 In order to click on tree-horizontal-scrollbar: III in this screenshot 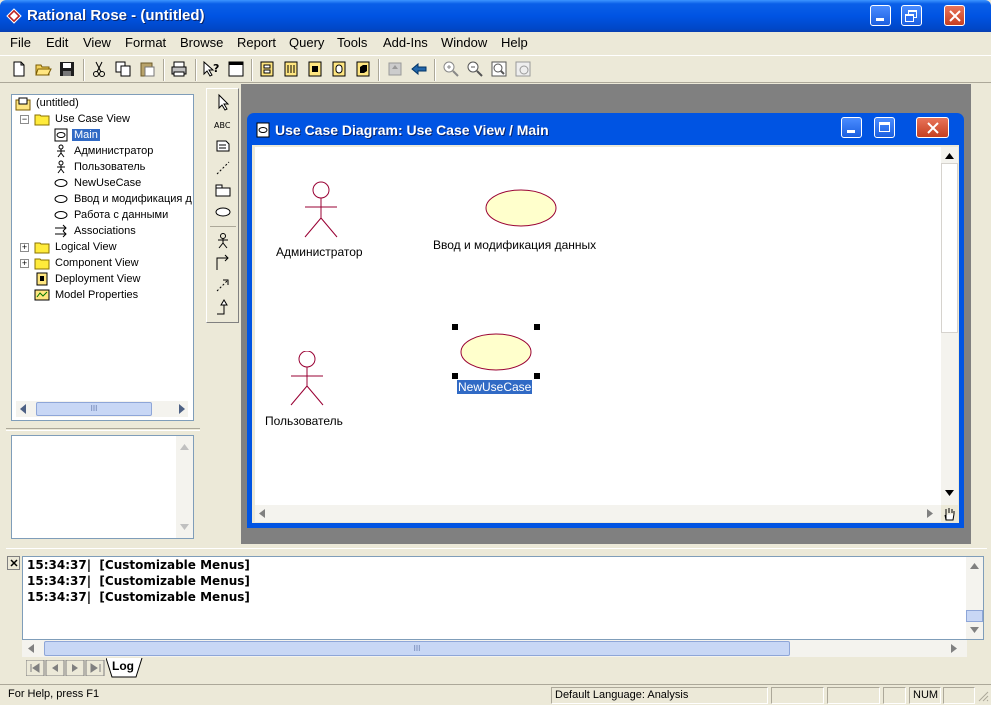, I will do `click(102, 409)`.